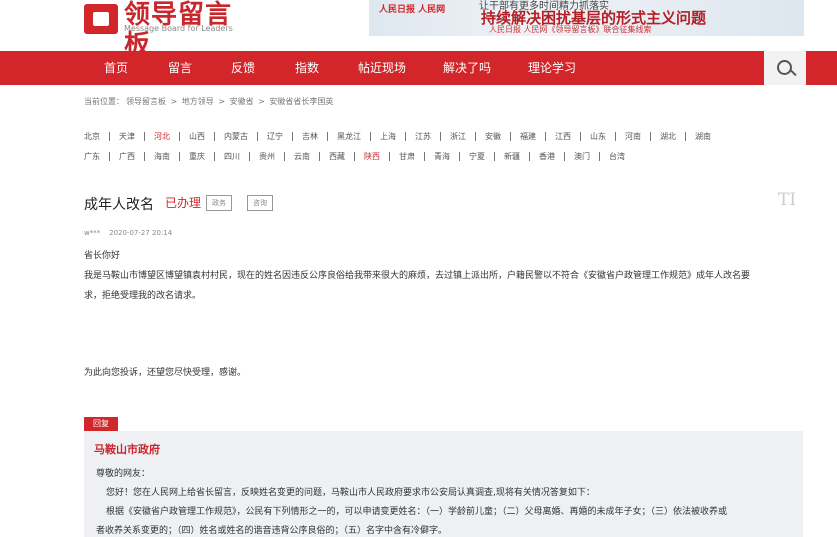  What do you see at coordinates (307, 68) in the screenshot?
I see `nav-item-index: 指数` at bounding box center [307, 68].